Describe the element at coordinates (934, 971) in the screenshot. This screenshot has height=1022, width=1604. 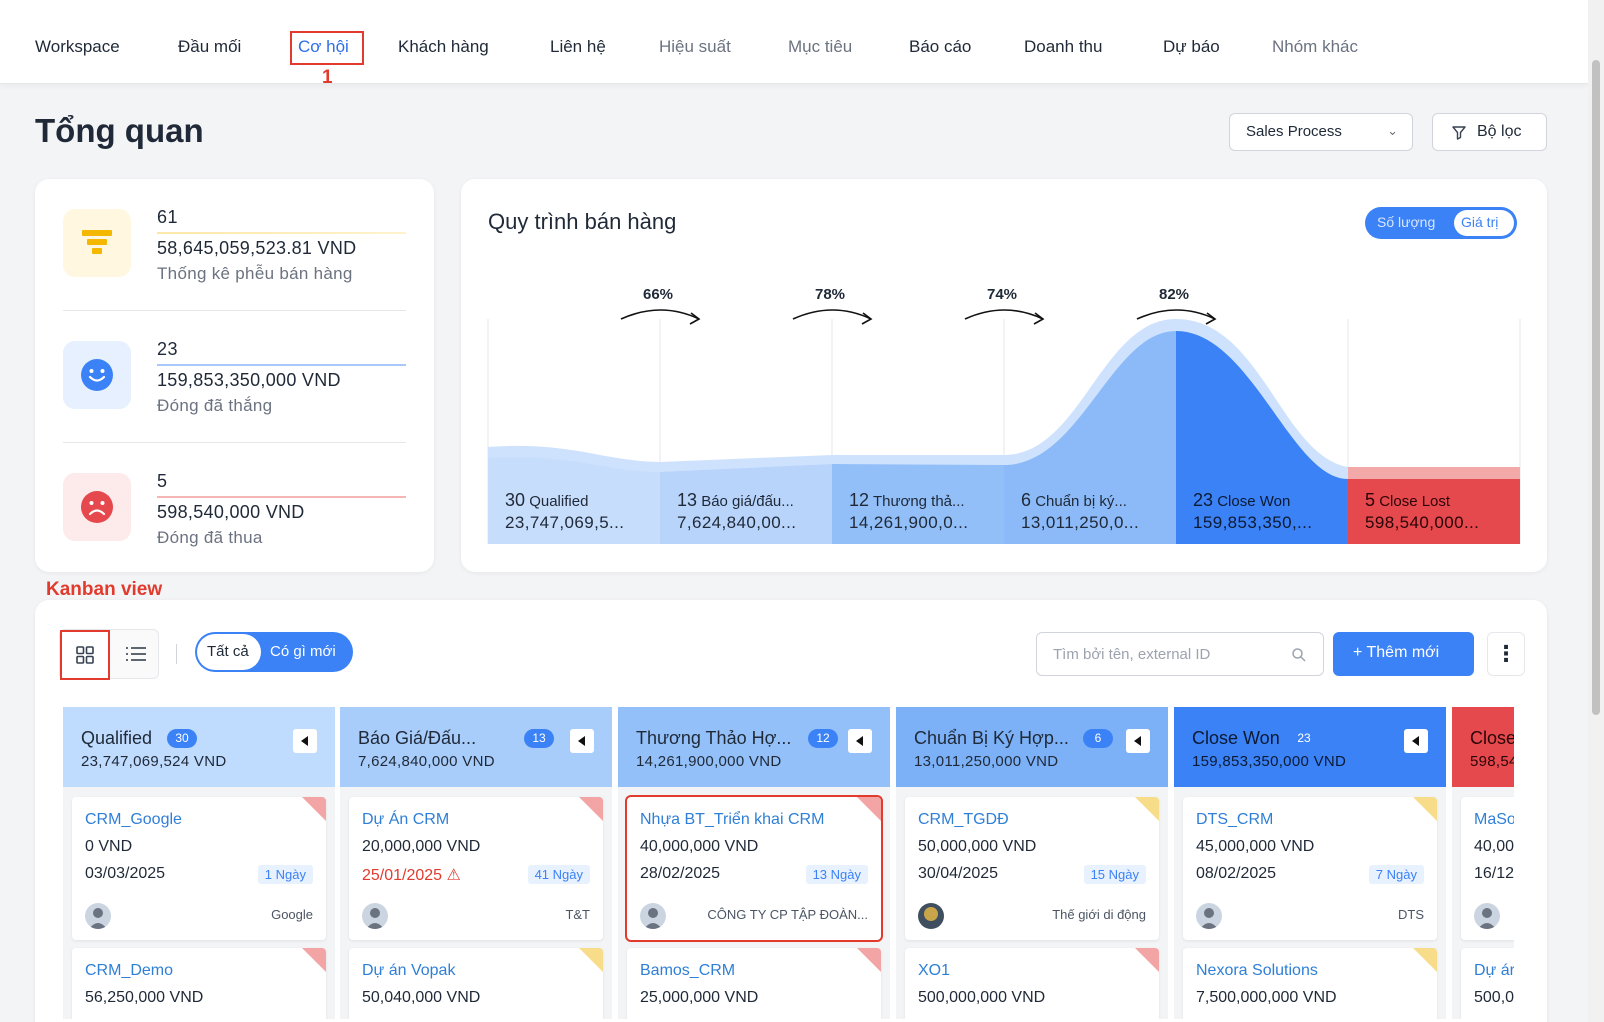
I see `deal-title: XO1` at that location.